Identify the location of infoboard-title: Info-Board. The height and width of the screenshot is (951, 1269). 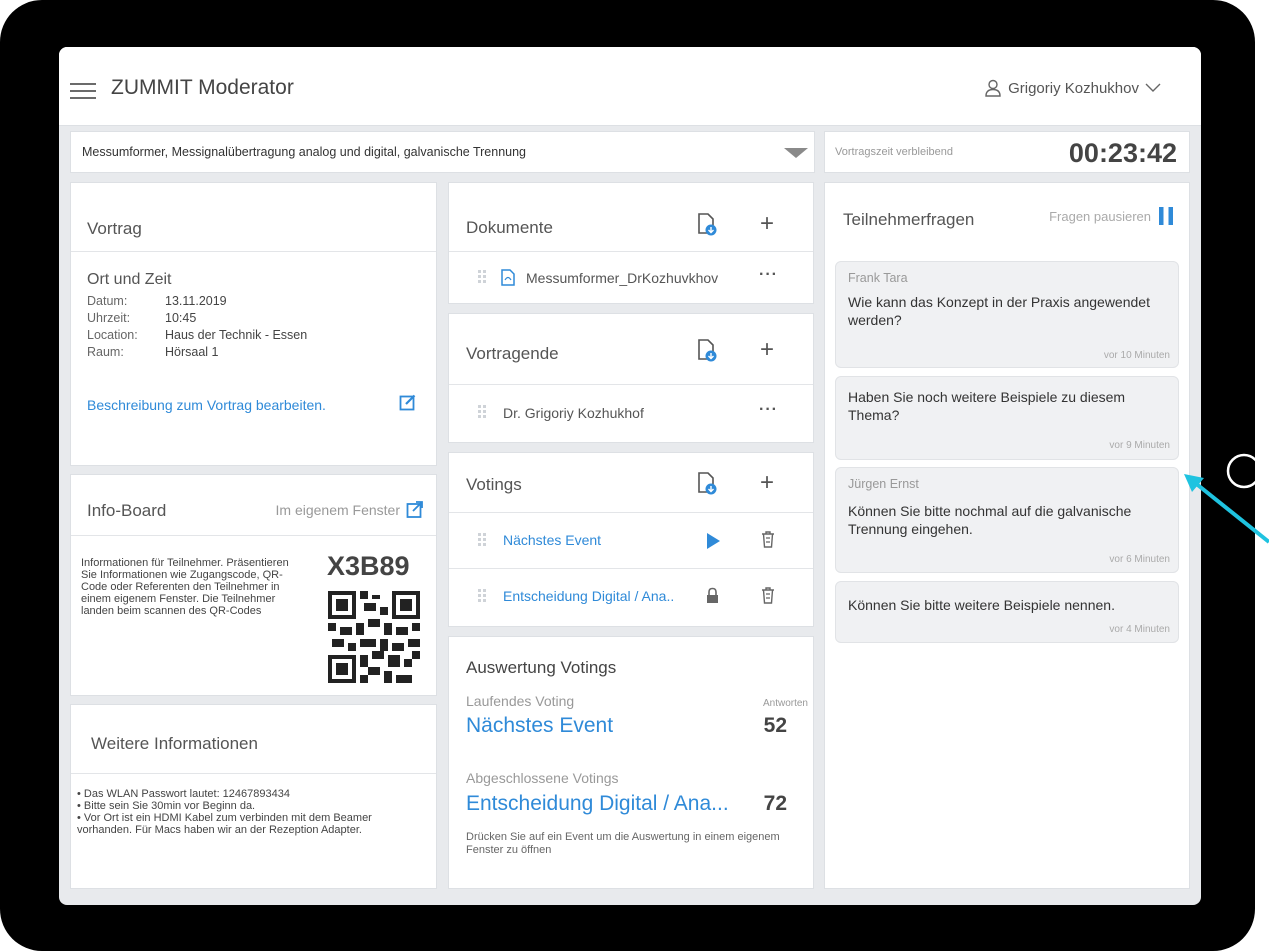
(127, 510).